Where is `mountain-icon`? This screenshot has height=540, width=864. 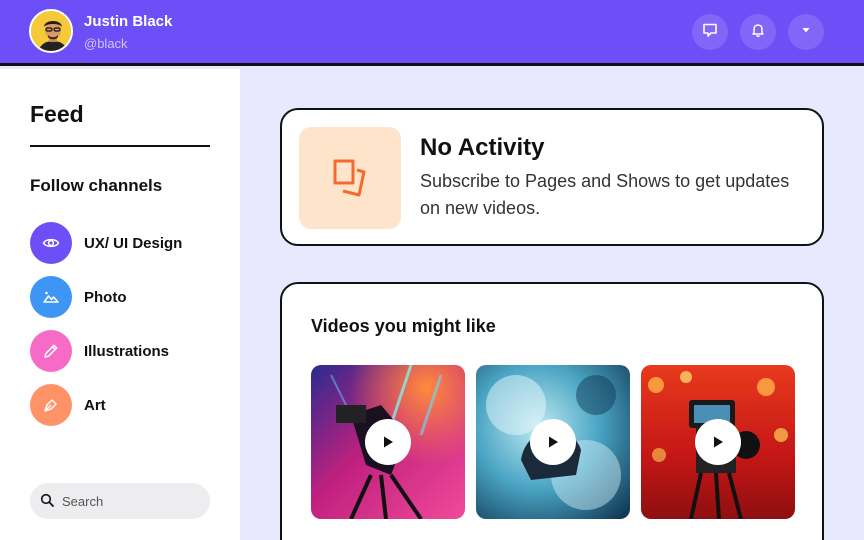
mountain-icon is located at coordinates (51, 297).